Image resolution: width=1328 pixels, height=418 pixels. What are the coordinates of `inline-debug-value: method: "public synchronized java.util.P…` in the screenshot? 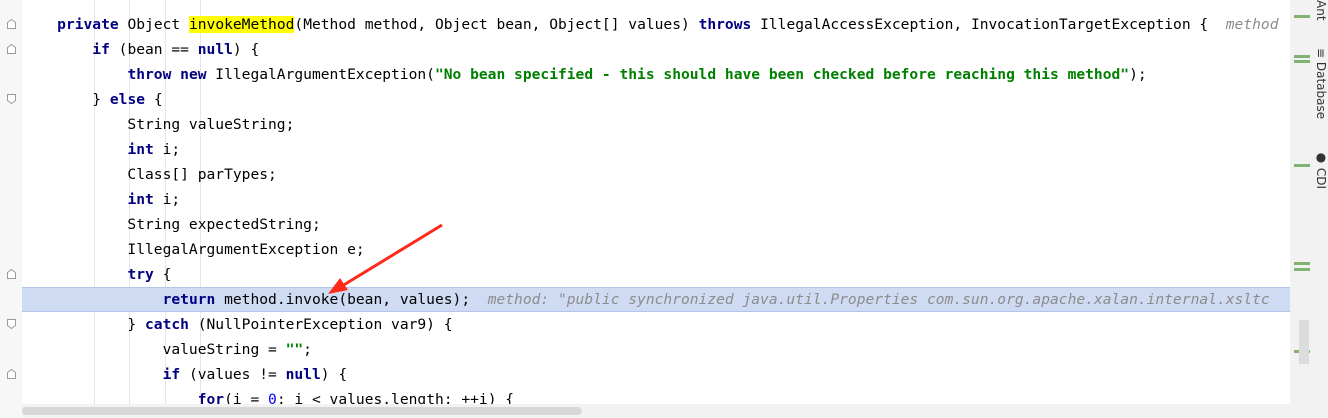 It's located at (878, 299).